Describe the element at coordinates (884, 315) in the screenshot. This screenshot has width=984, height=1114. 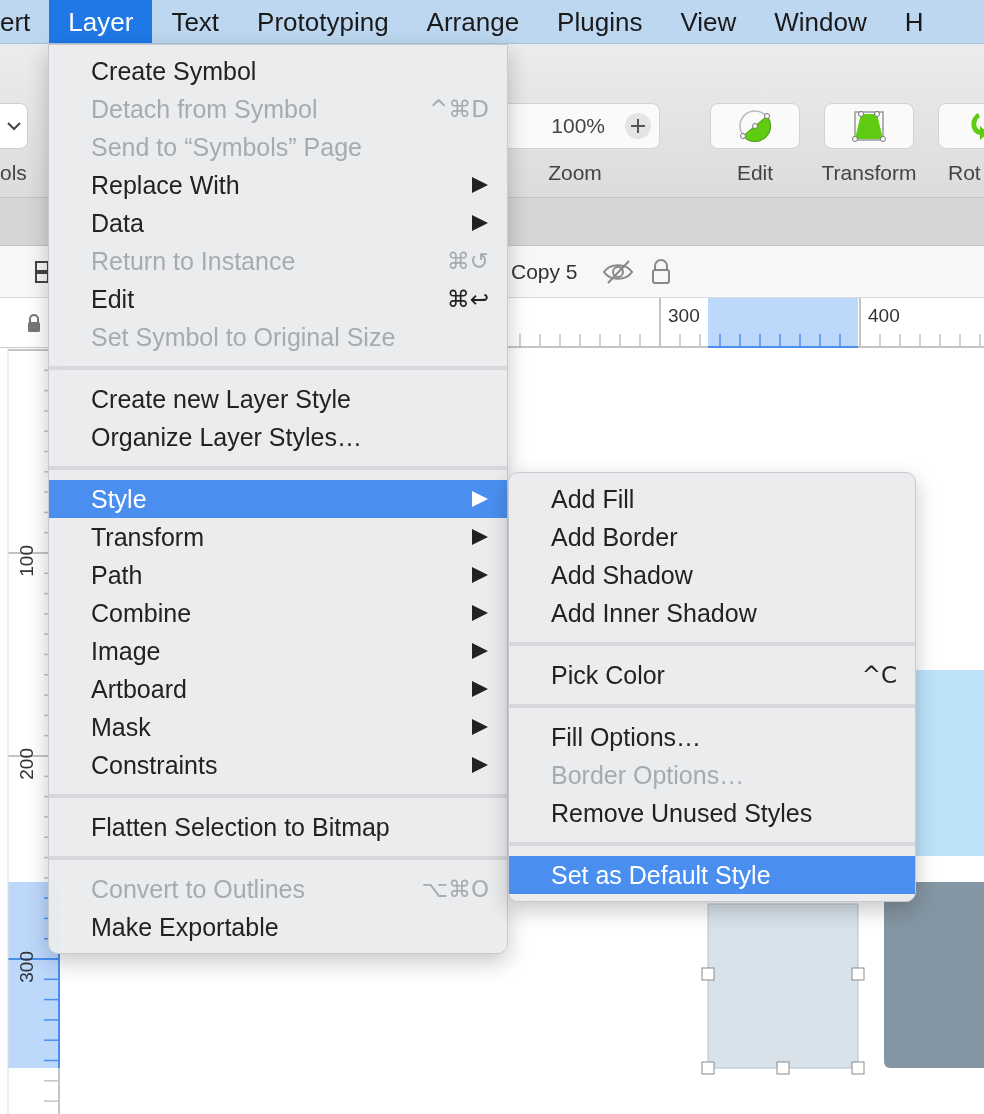
I see `ruler-label: 400` at that location.